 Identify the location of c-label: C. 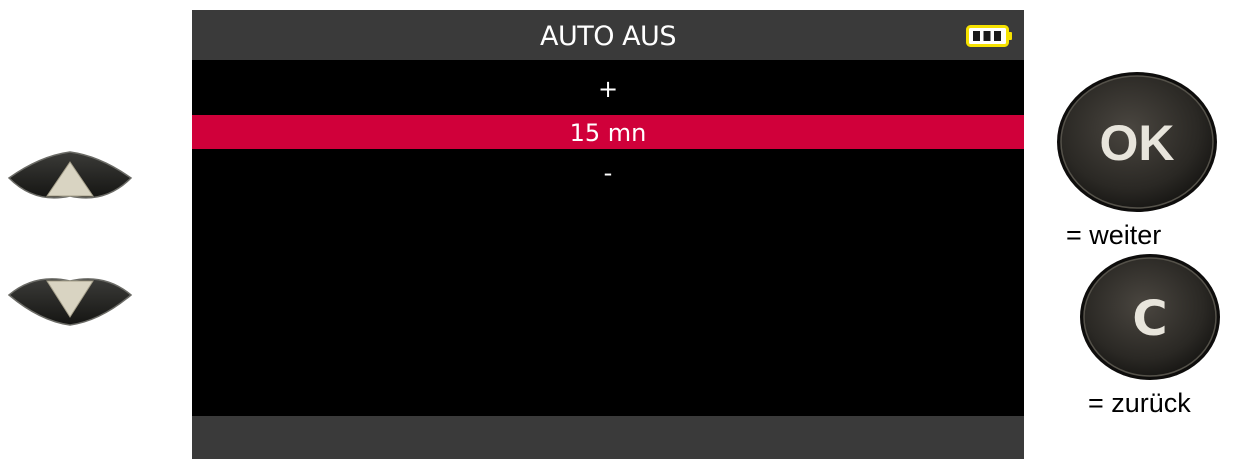
(1149, 319).